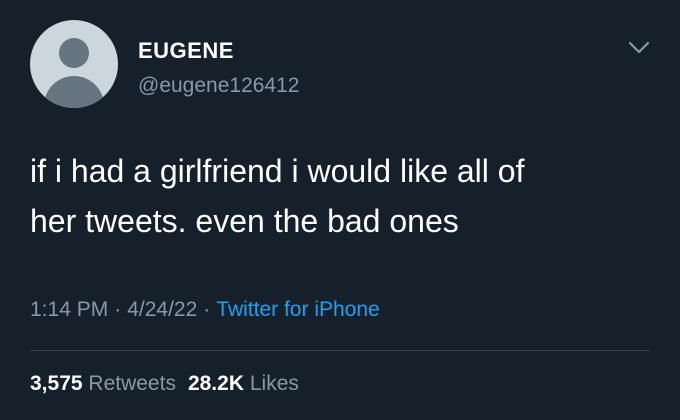 This screenshot has width=680, height=420. I want to click on tweet-meta: 1:14 PM · 4/24/22 · Twitter for iPhone, so click(205, 310).